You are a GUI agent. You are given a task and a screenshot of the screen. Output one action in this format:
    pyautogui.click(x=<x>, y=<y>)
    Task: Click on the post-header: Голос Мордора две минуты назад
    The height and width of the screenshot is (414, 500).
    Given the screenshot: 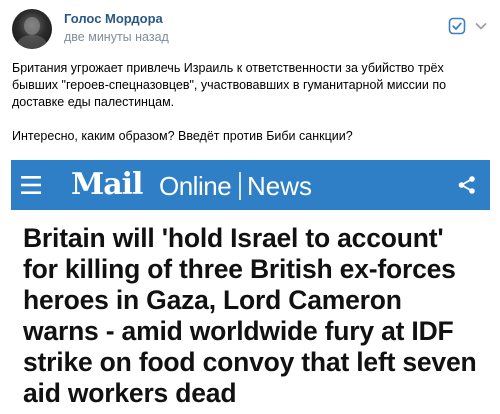 What is the action you would take?
    pyautogui.click(x=250, y=28)
    